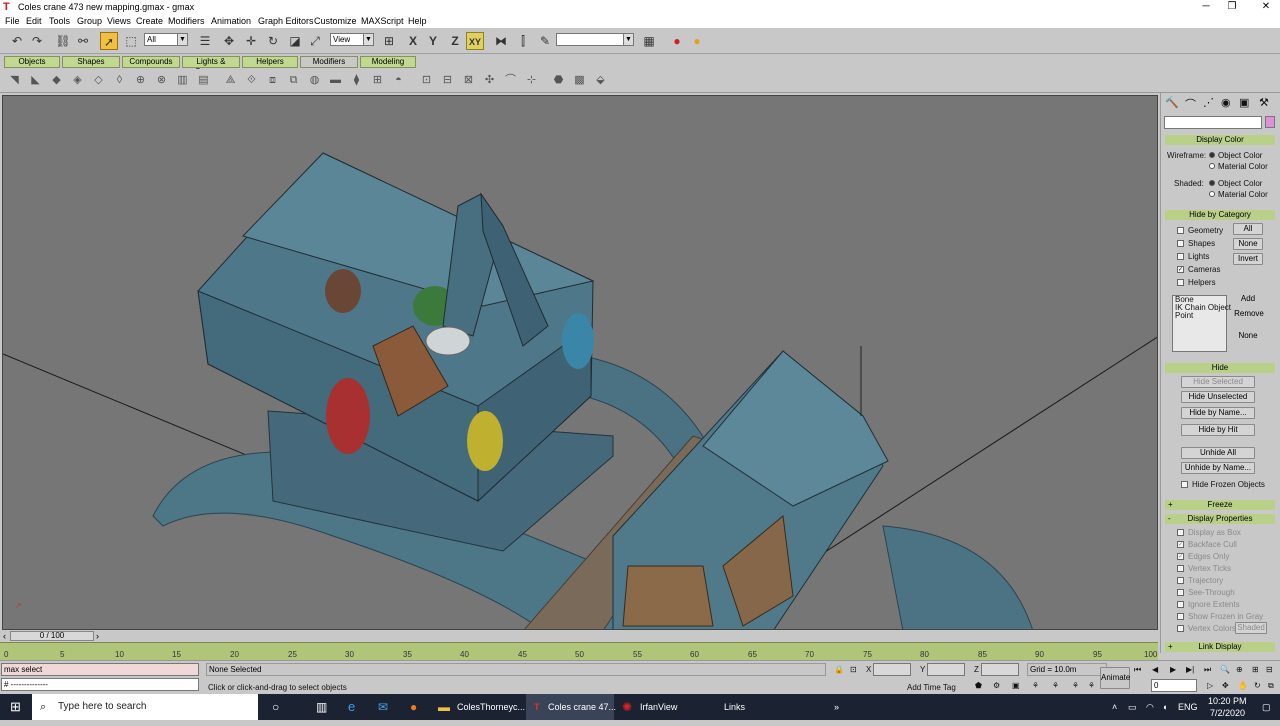 The image size is (1280, 726). What do you see at coordinates (52, 636) in the screenshot?
I see `time-slider-thumb: 0 / 100` at bounding box center [52, 636].